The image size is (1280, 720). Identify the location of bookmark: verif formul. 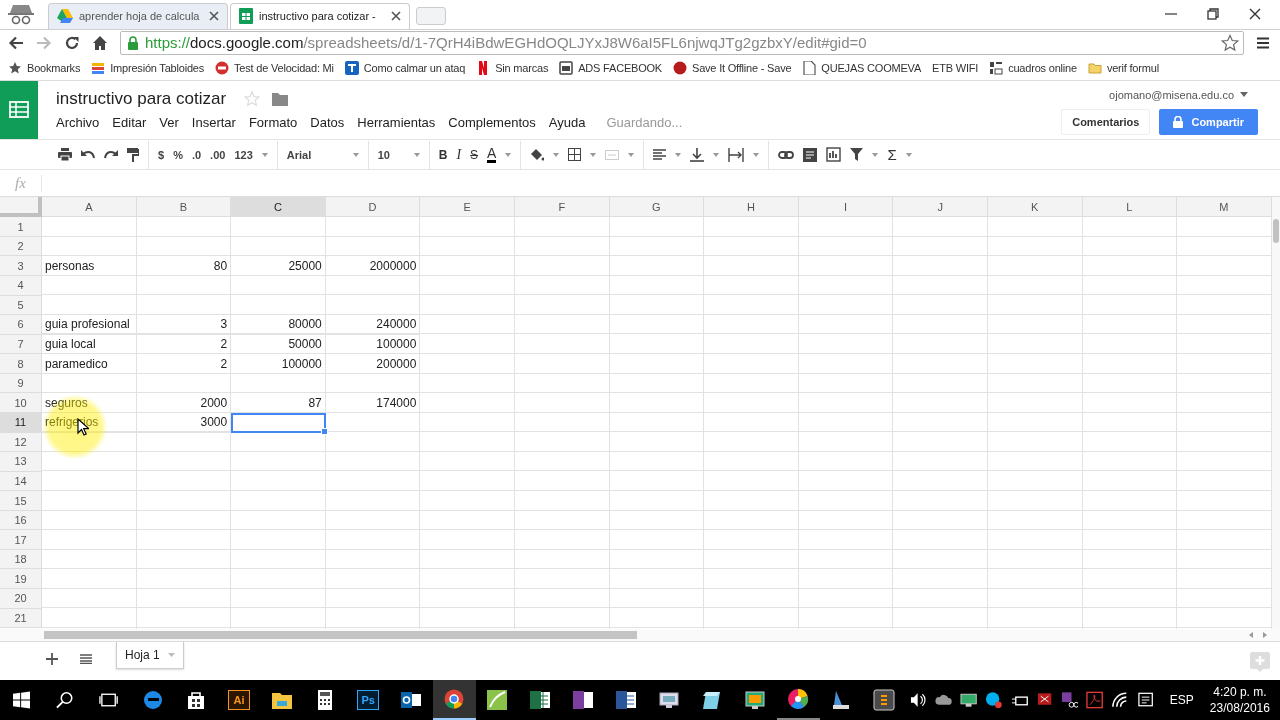
(1123, 67).